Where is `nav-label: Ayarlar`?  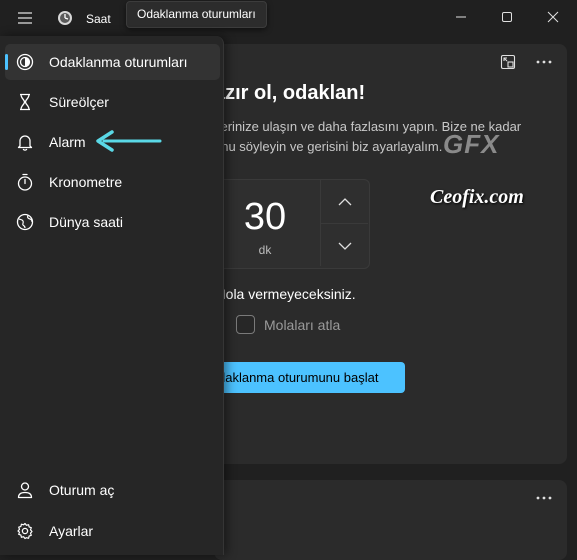
nav-label: Ayarlar is located at coordinates (71, 531).